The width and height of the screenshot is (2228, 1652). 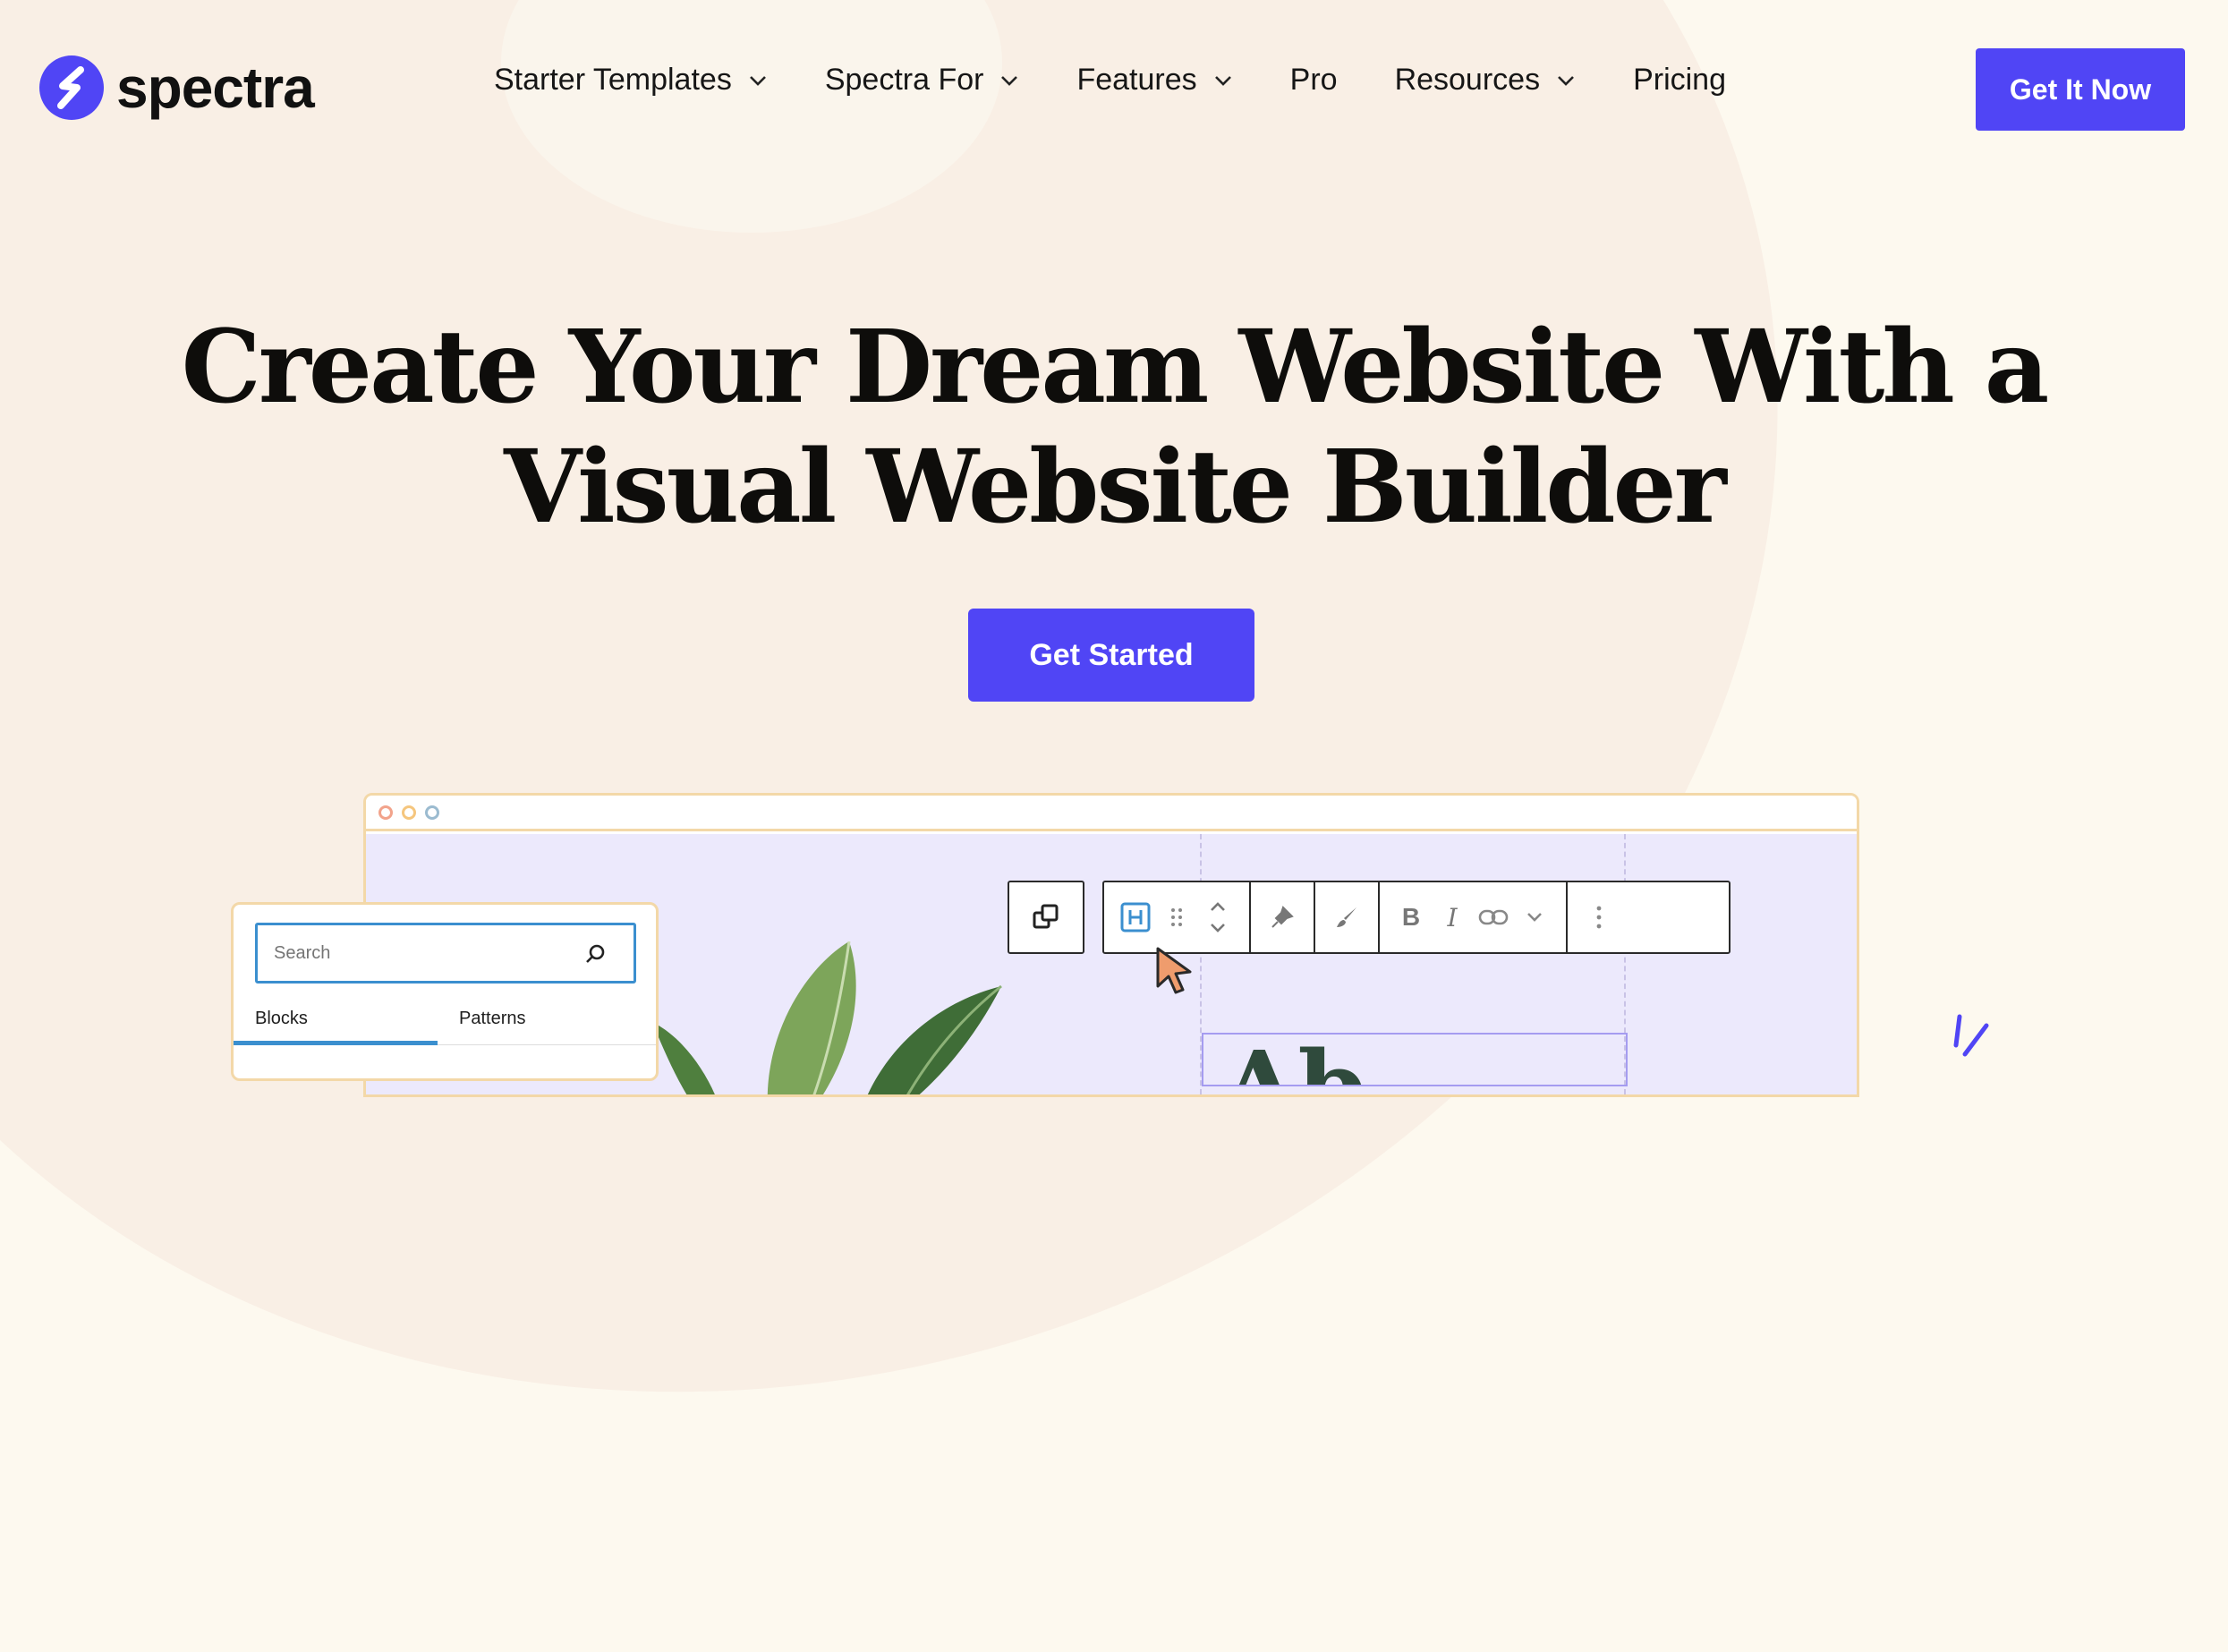 What do you see at coordinates (2080, 89) in the screenshot?
I see `get-it-now-button: Get It Now` at bounding box center [2080, 89].